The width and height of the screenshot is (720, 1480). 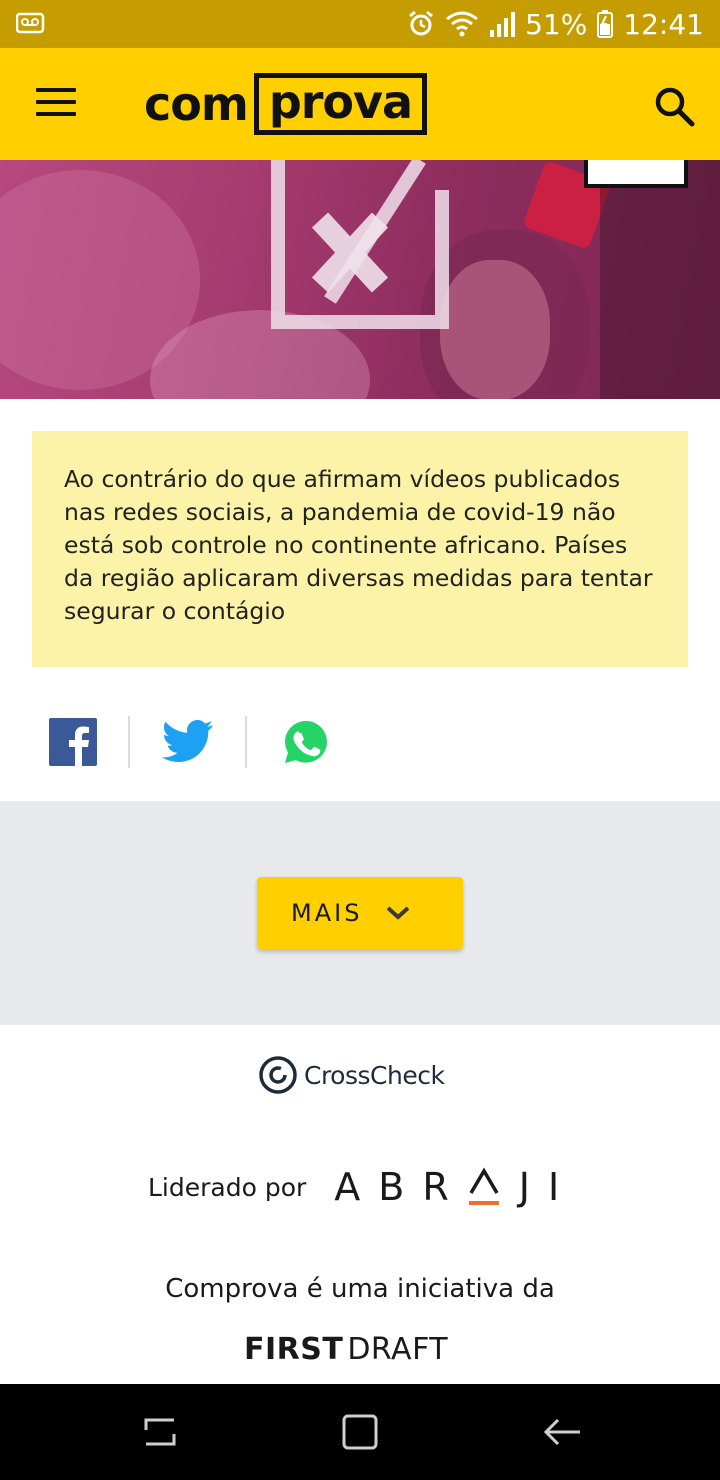 What do you see at coordinates (56, 104) in the screenshot?
I see `menu-icon` at bounding box center [56, 104].